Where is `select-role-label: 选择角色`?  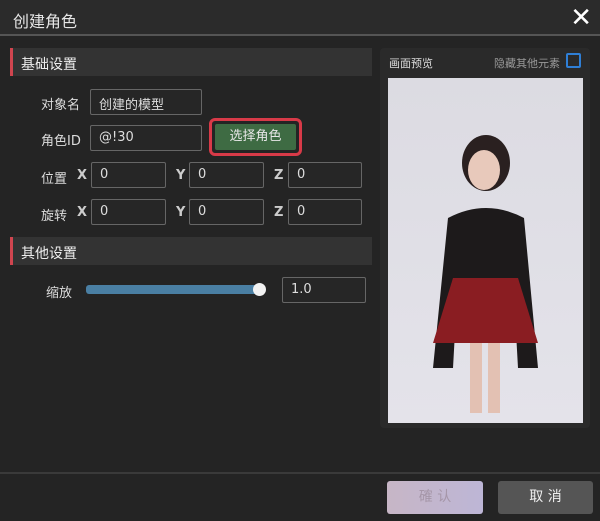 select-role-label: 选择角色 is located at coordinates (255, 137).